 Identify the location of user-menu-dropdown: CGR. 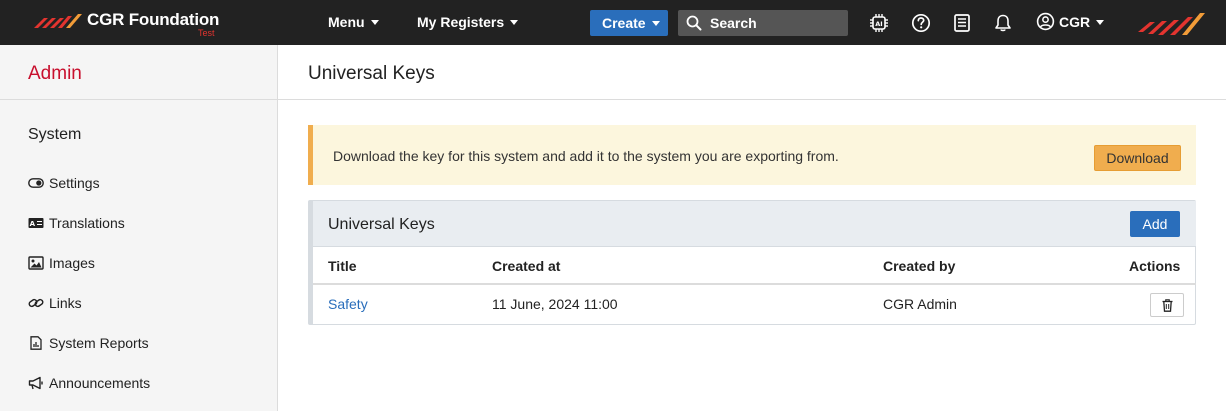
(1070, 21).